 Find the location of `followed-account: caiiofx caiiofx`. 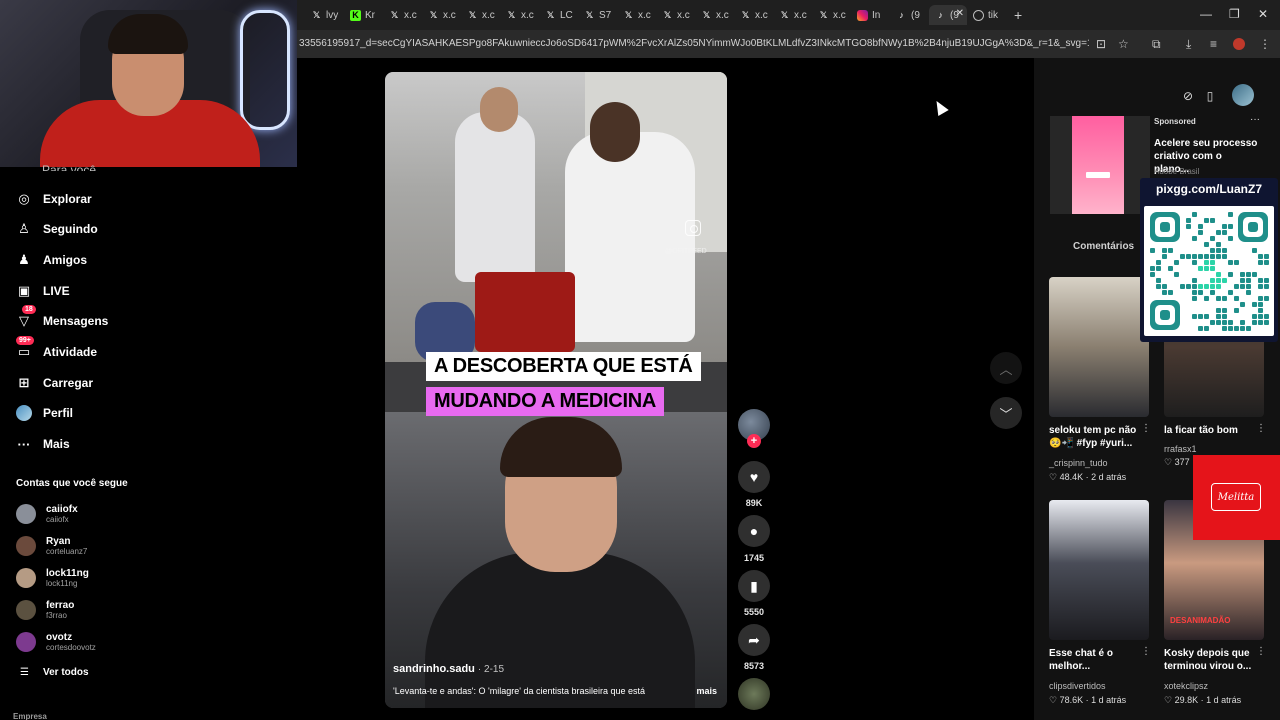

followed-account: caiiofx caiiofx is located at coordinates (47, 514).